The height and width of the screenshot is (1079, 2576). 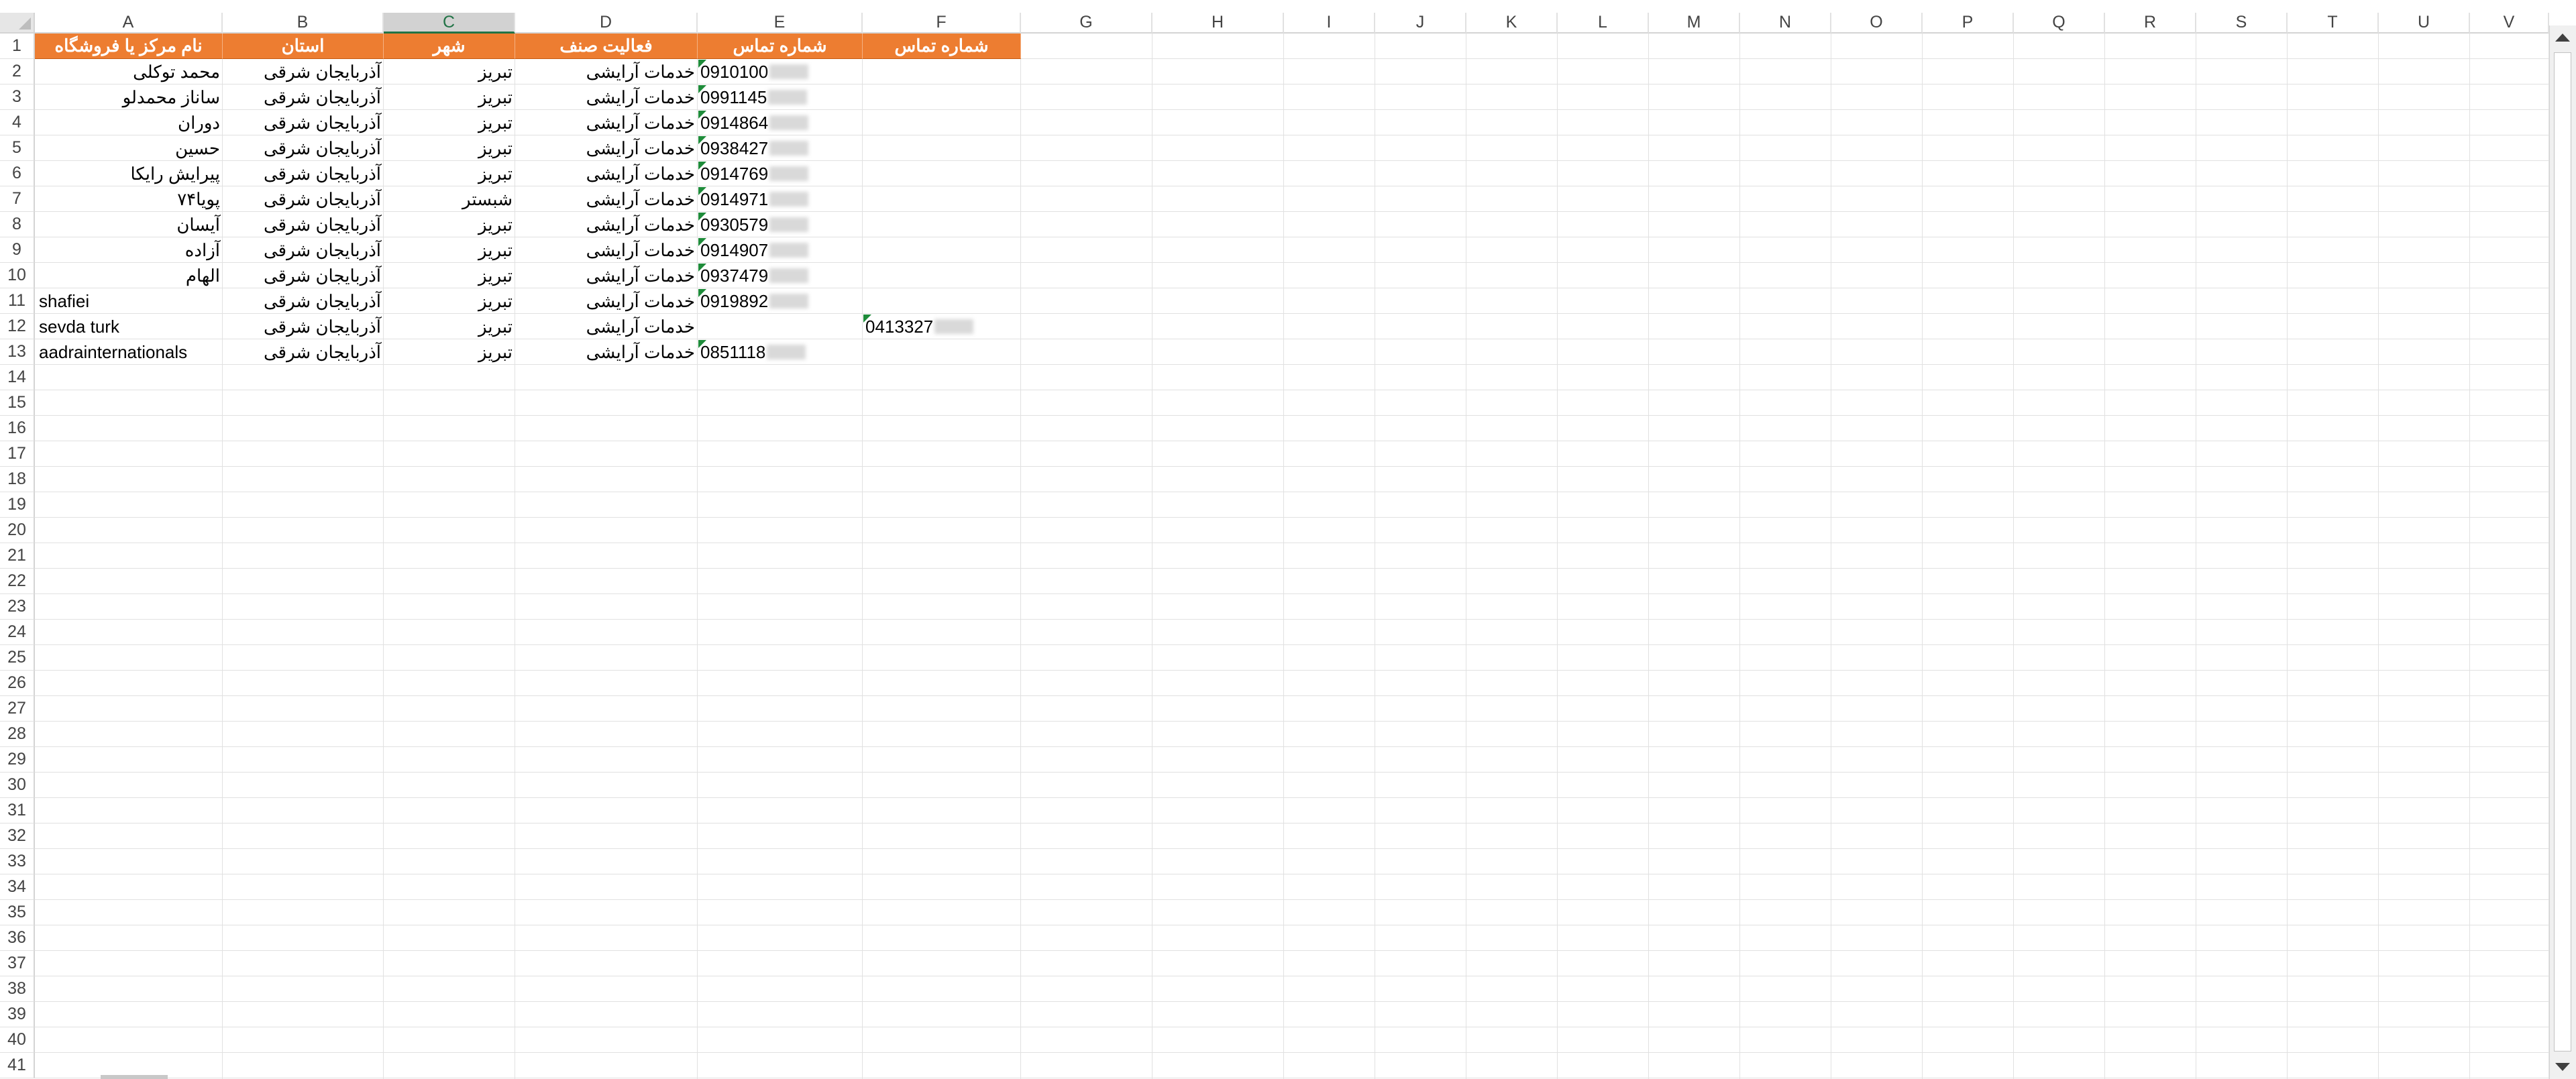 What do you see at coordinates (17, 505) in the screenshot?
I see `row-header-19: 19` at bounding box center [17, 505].